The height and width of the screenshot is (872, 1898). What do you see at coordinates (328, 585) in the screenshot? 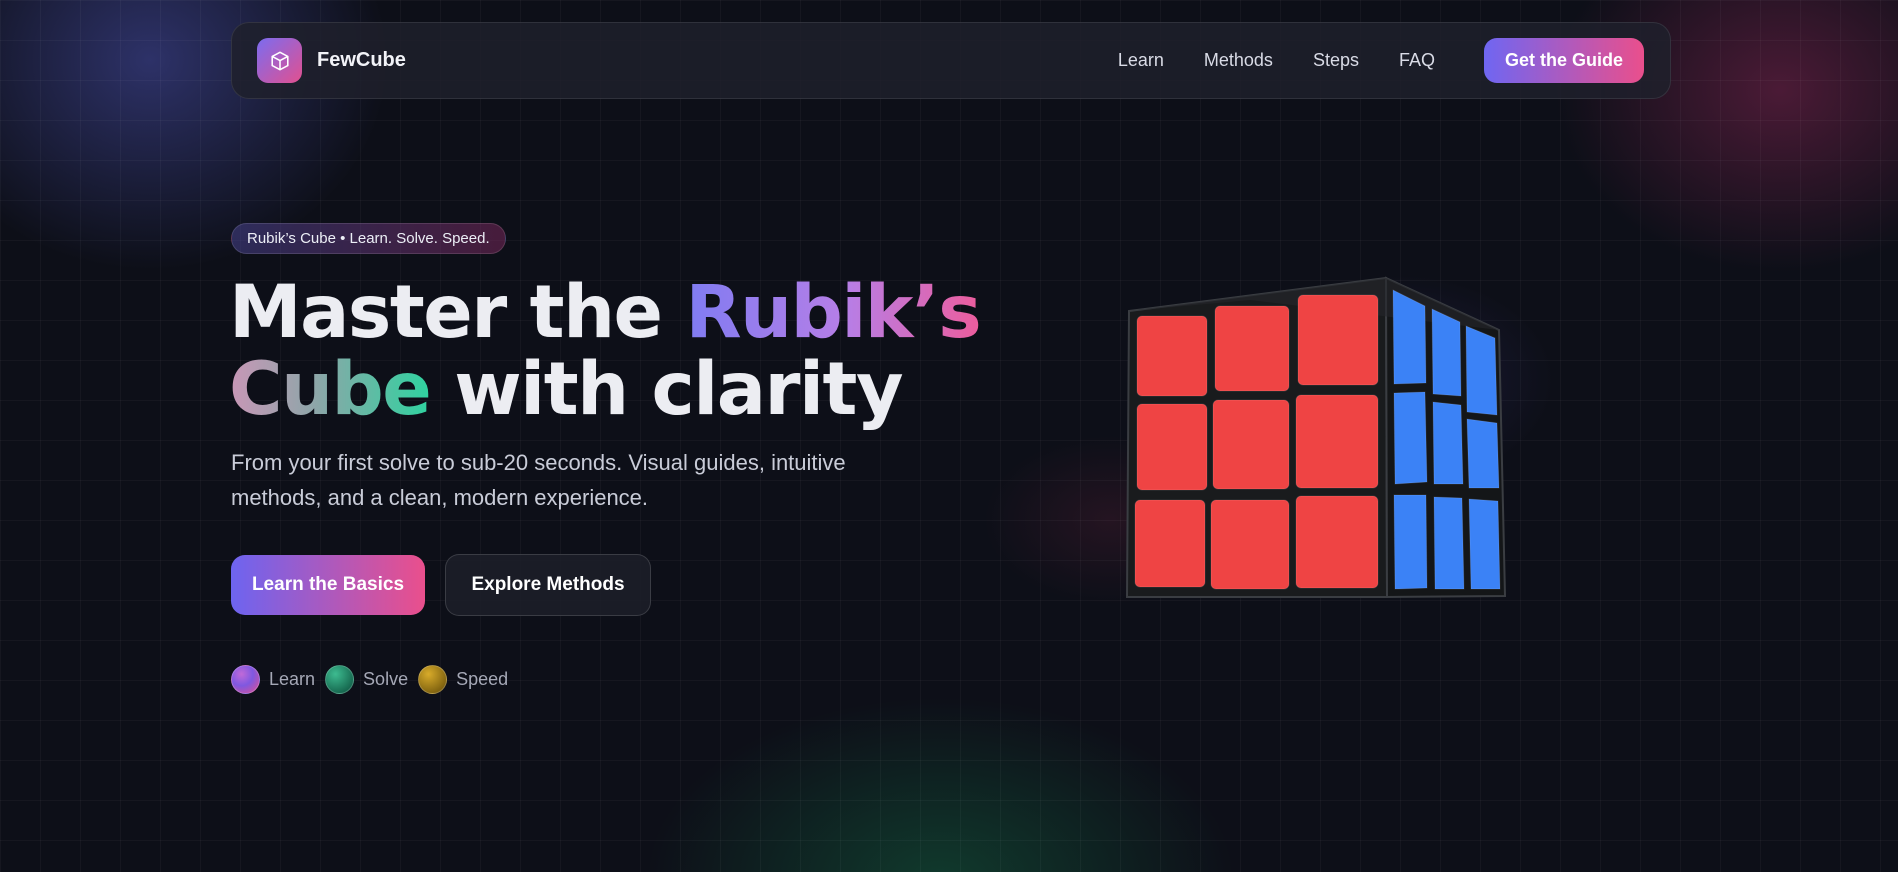
I see `learn-basics-button: Learn the Basics` at bounding box center [328, 585].